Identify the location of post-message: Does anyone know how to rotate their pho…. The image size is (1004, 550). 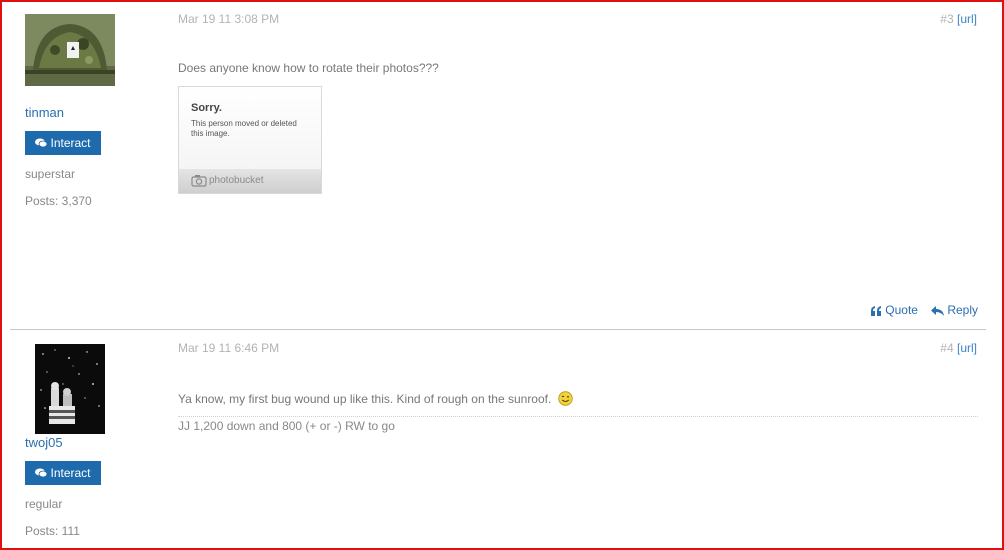
(308, 68).